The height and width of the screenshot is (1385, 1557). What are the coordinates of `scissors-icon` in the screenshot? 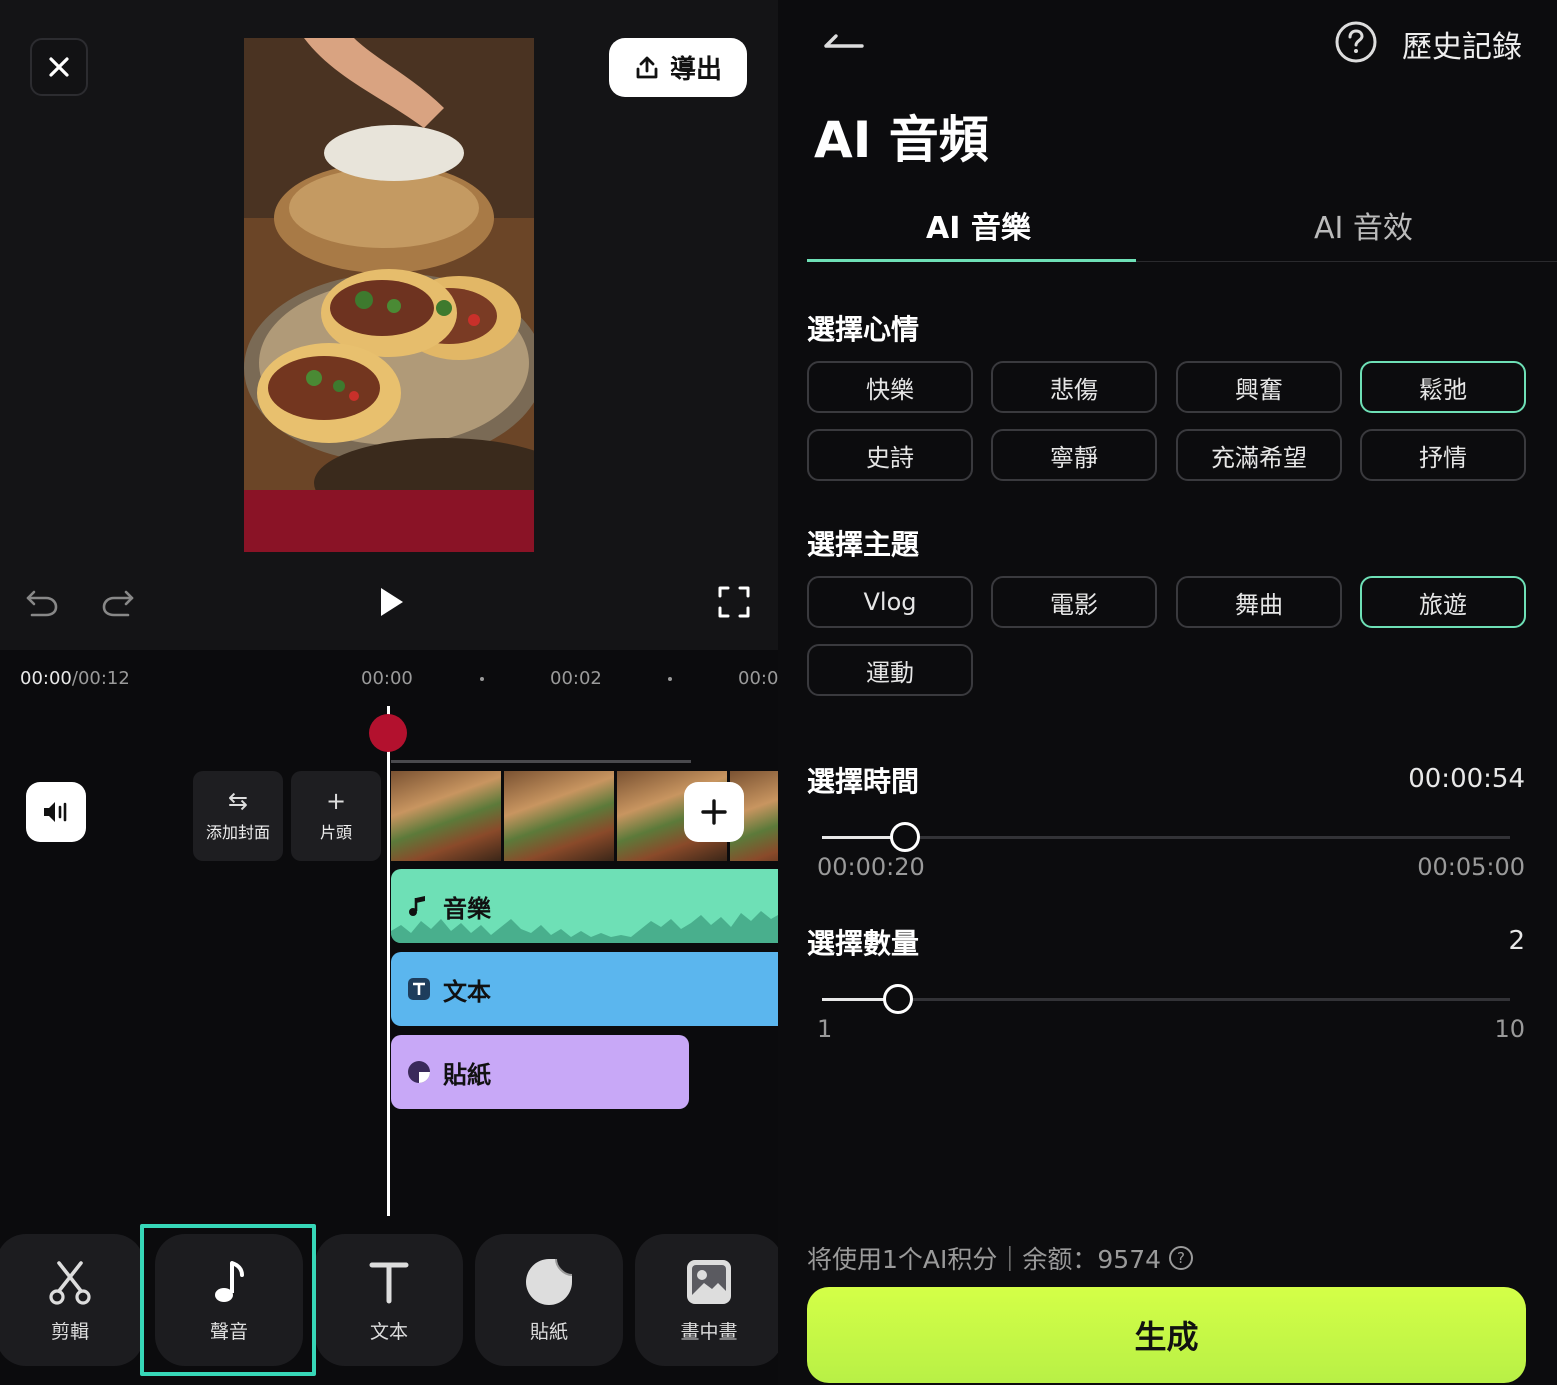 It's located at (70, 1282).